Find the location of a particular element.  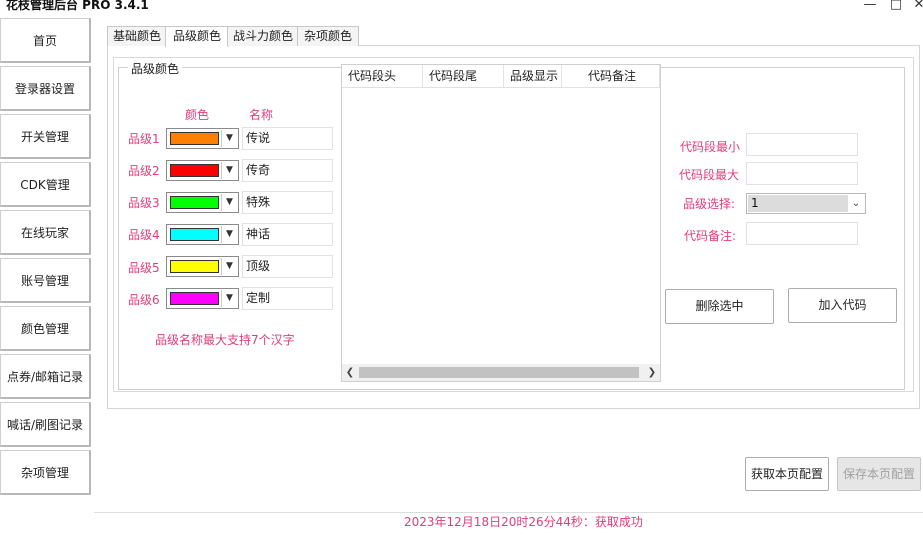

quality-select: 1 ⌄ is located at coordinates (806, 203).